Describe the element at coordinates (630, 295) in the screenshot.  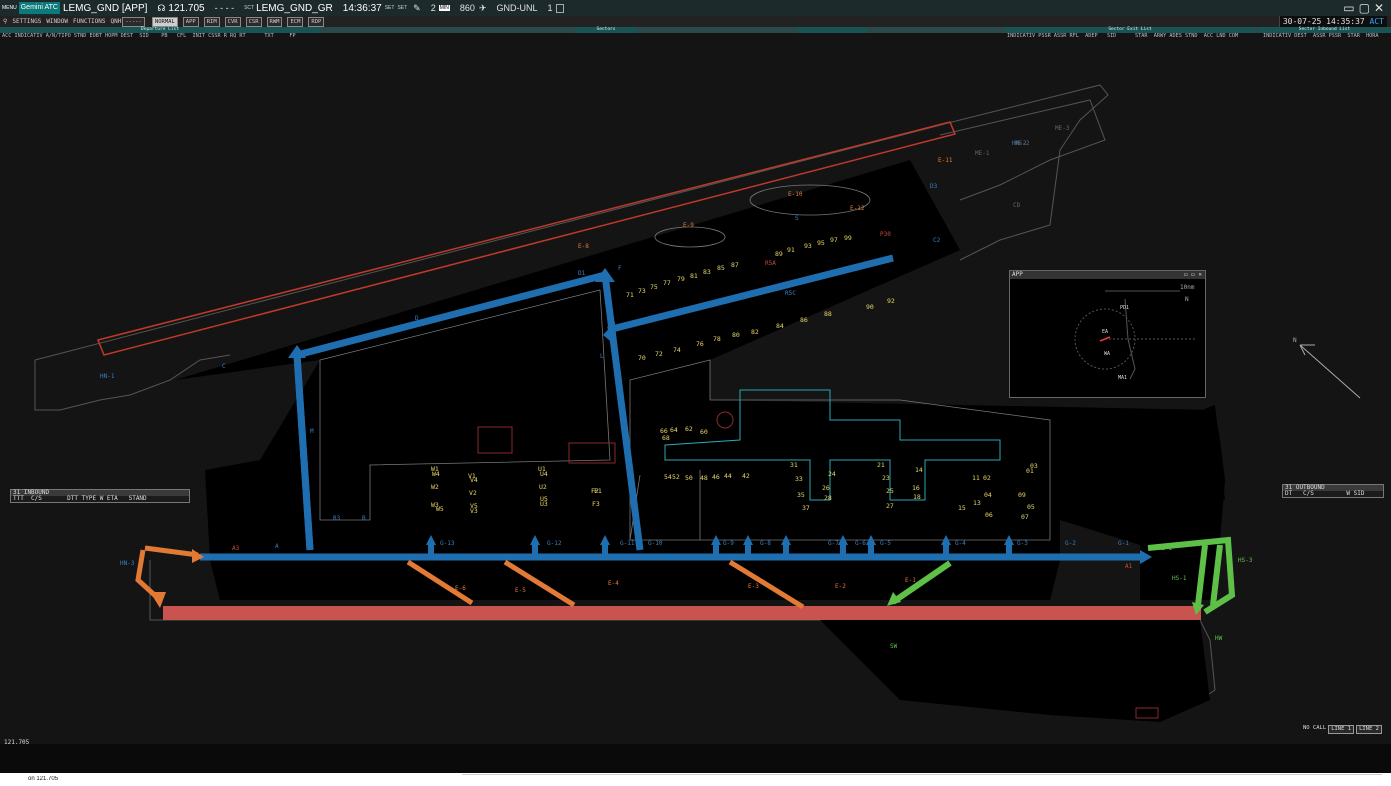
I see `stand-number: 71` at that location.